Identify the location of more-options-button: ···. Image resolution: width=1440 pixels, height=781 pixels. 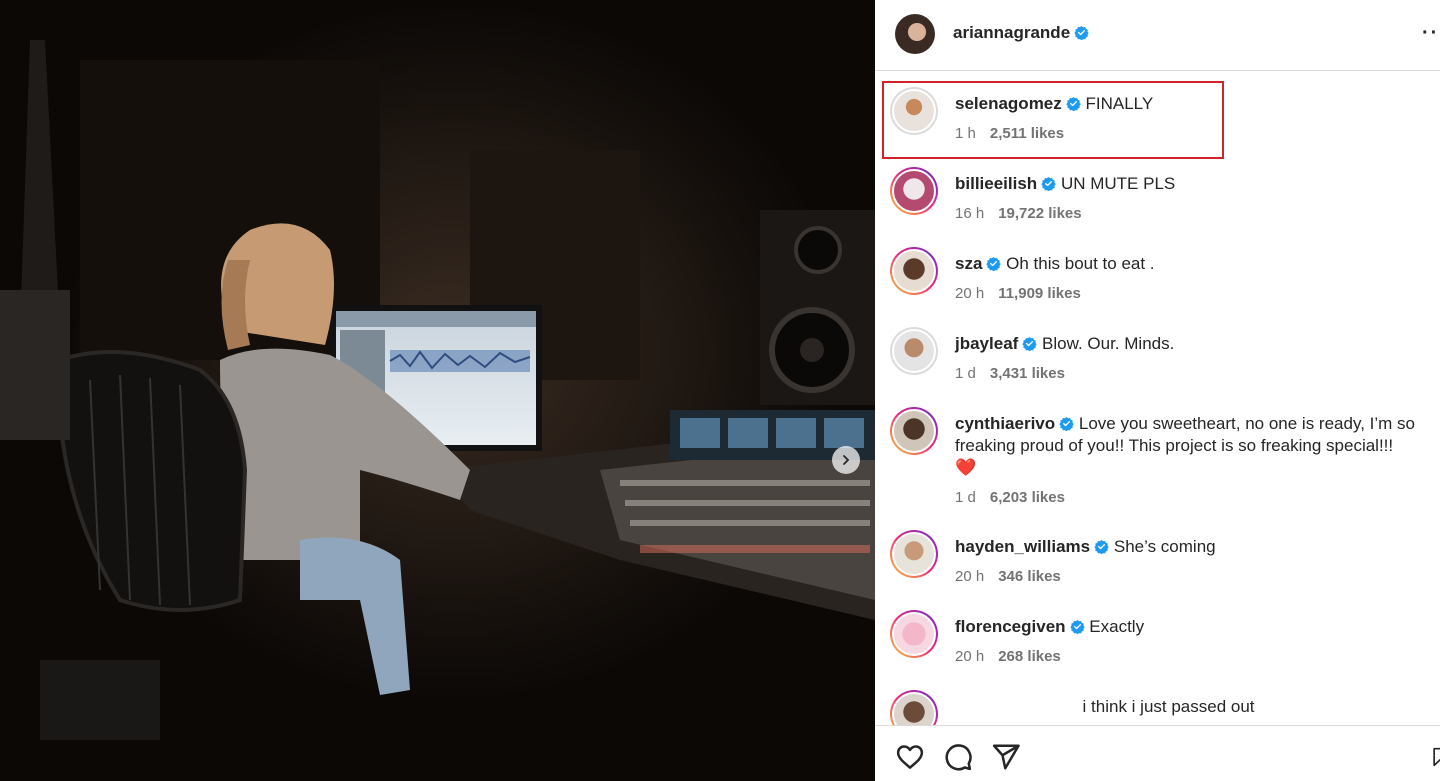
(1431, 33).